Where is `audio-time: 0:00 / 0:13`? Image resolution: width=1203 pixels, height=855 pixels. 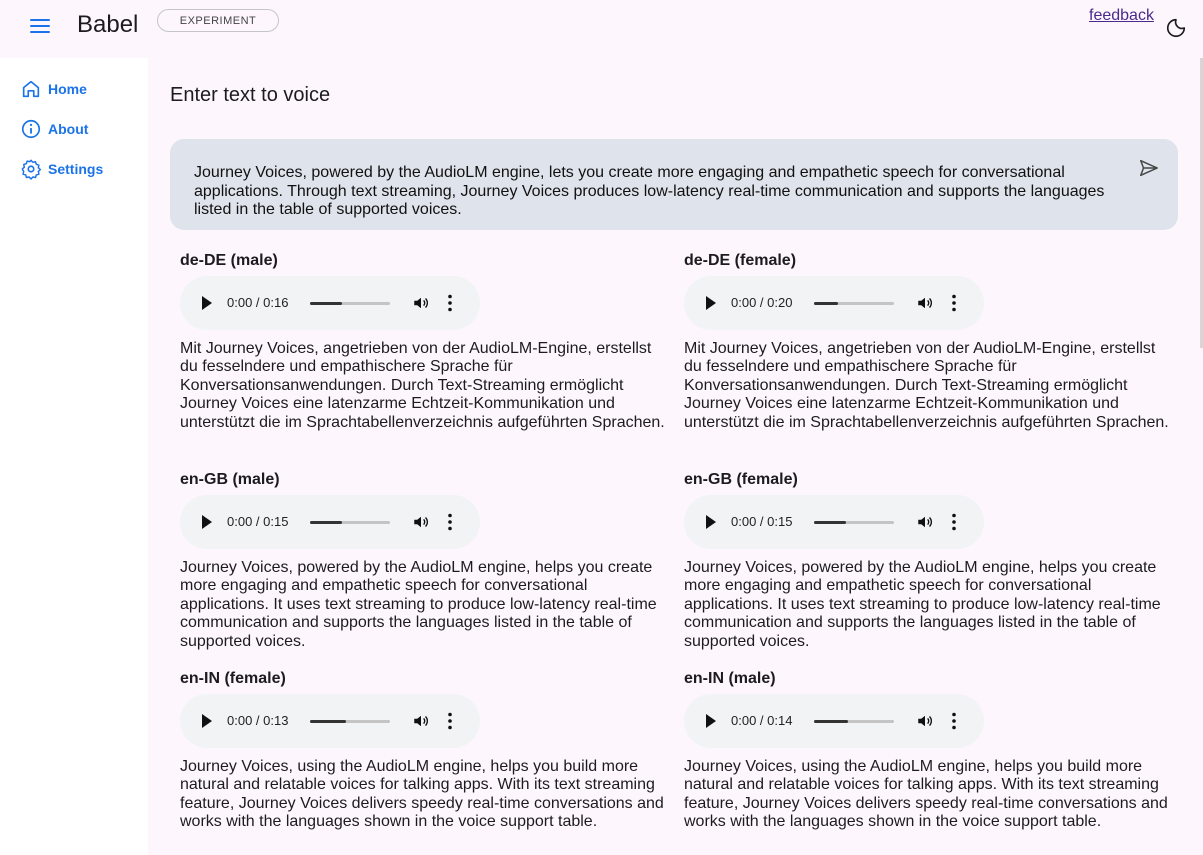 audio-time: 0:00 / 0:13 is located at coordinates (258, 720).